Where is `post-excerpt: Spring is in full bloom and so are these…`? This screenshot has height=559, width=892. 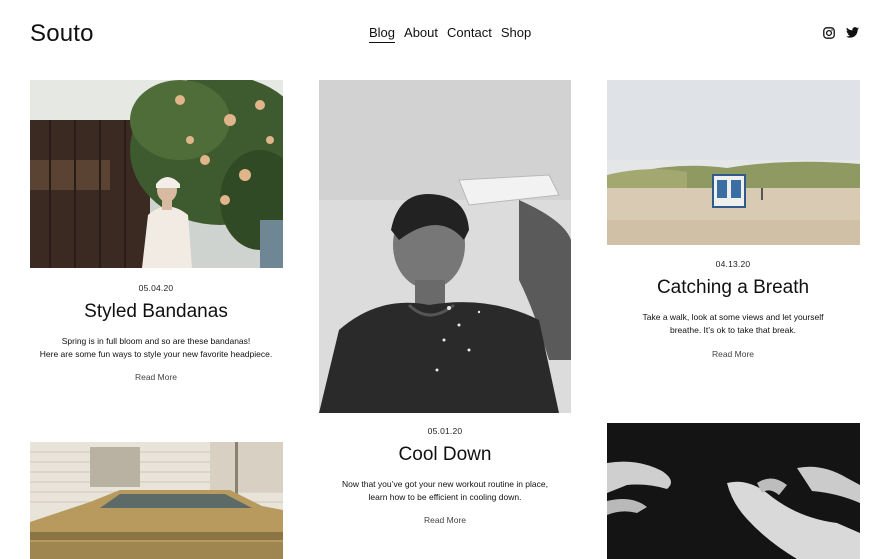 post-excerpt: Spring is in full bloom and so are these… is located at coordinates (156, 347).